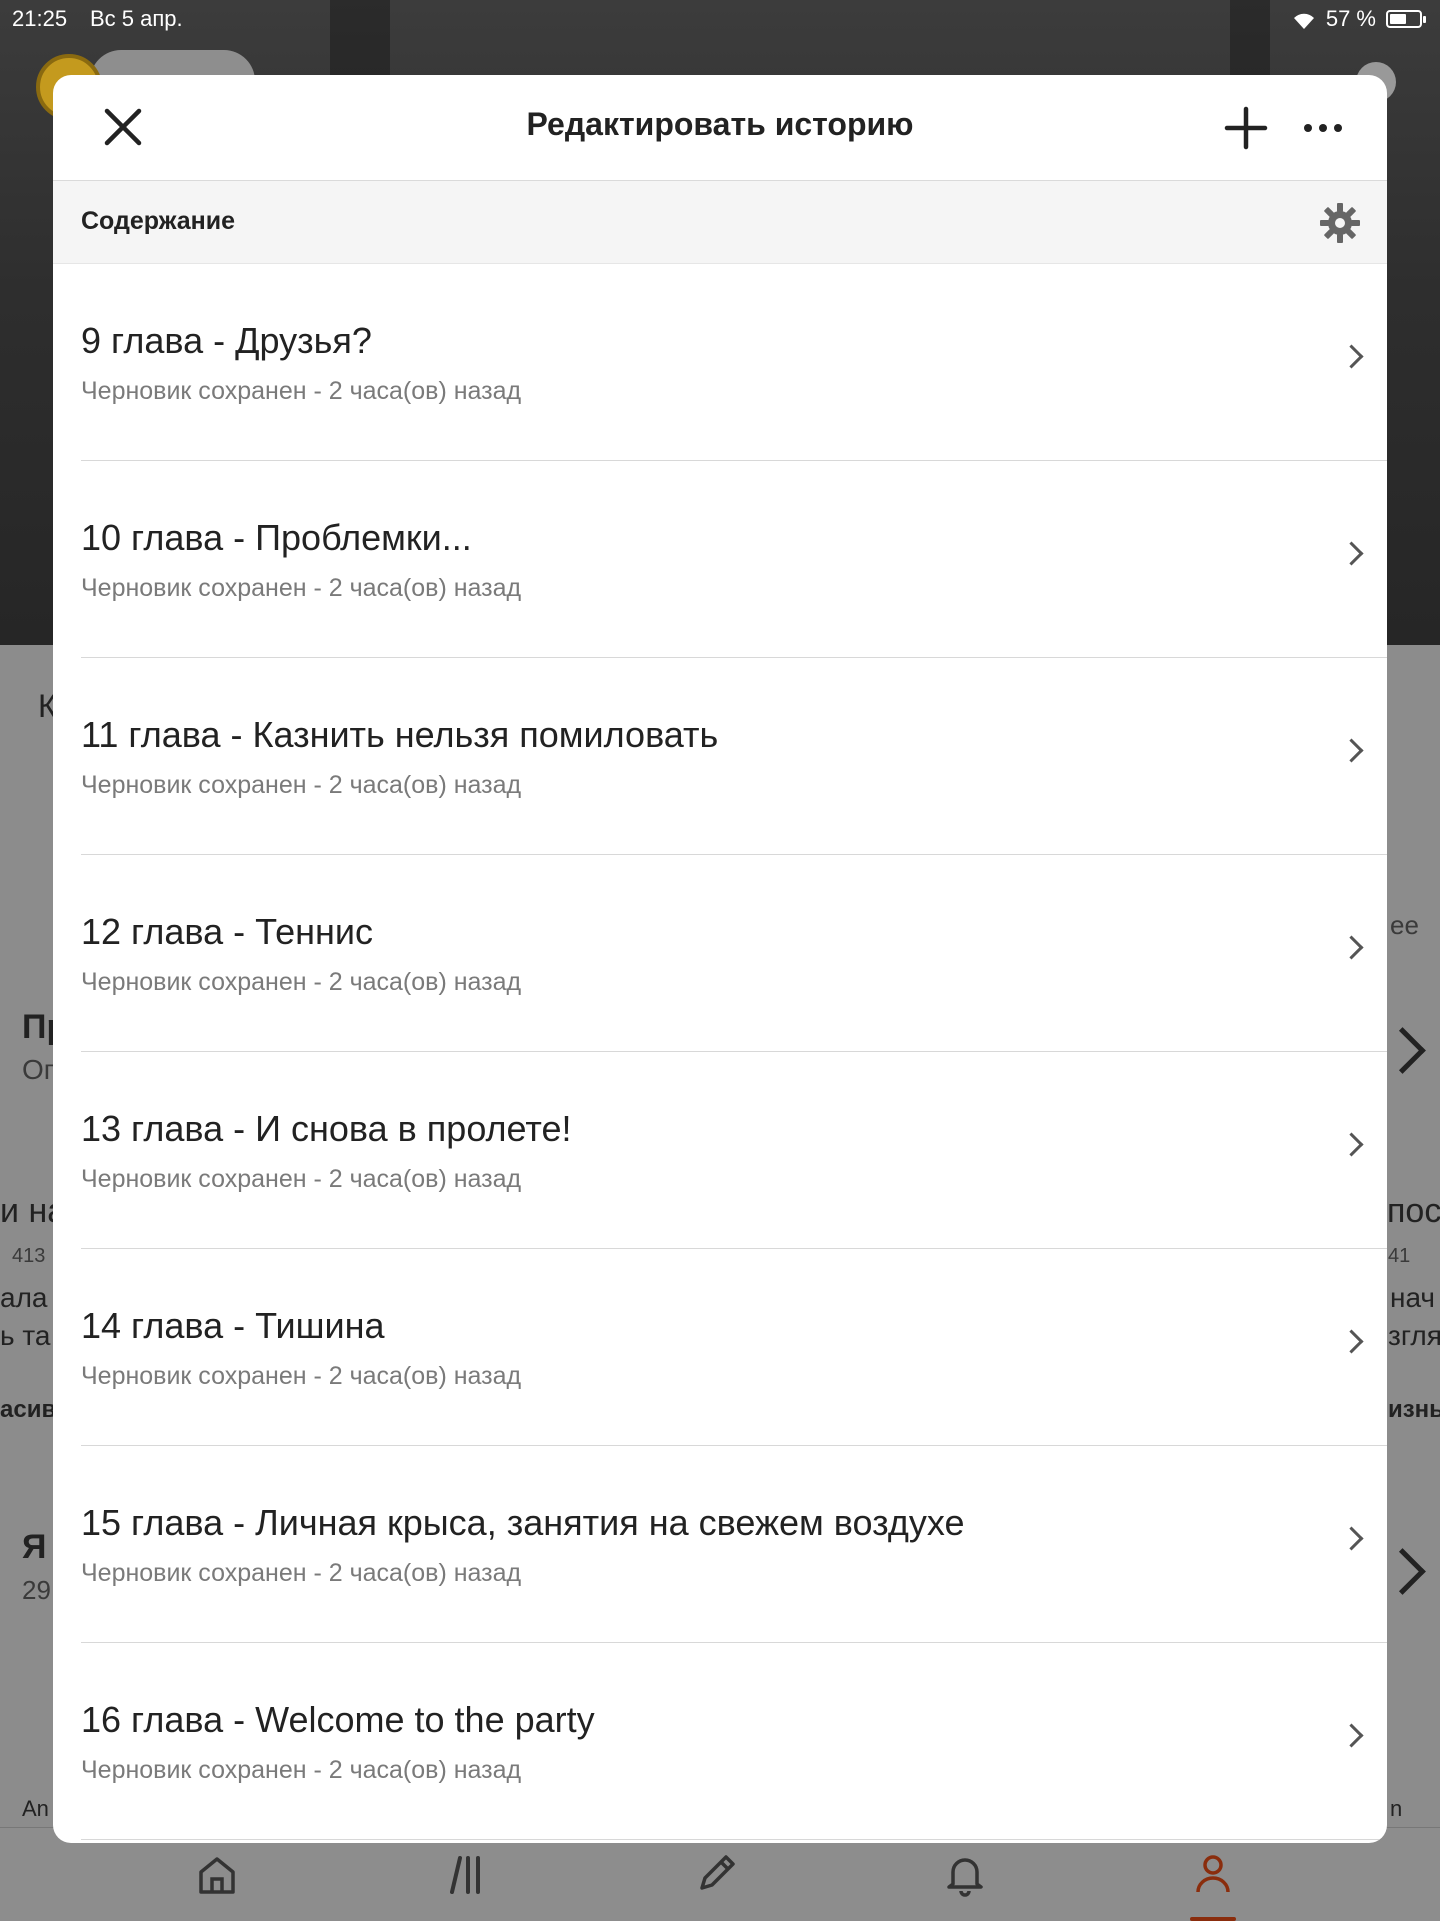  What do you see at coordinates (217, 1874) in the screenshot?
I see `home-icon` at bounding box center [217, 1874].